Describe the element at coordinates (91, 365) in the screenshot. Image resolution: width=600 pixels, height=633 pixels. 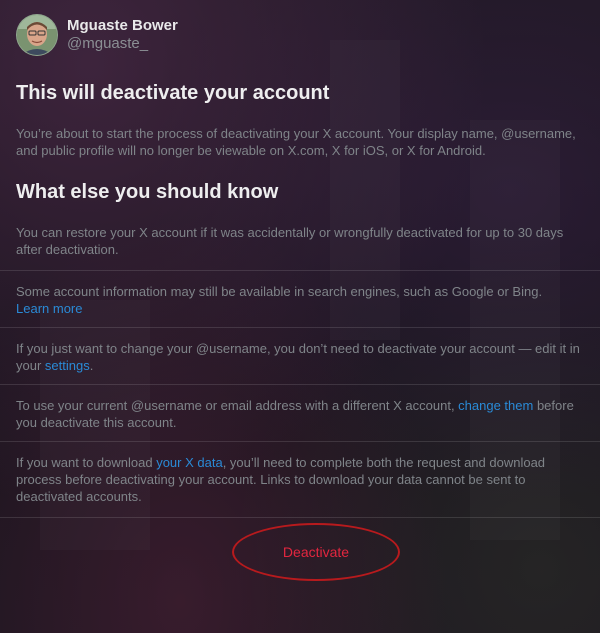
I see `info-text: .` at that location.